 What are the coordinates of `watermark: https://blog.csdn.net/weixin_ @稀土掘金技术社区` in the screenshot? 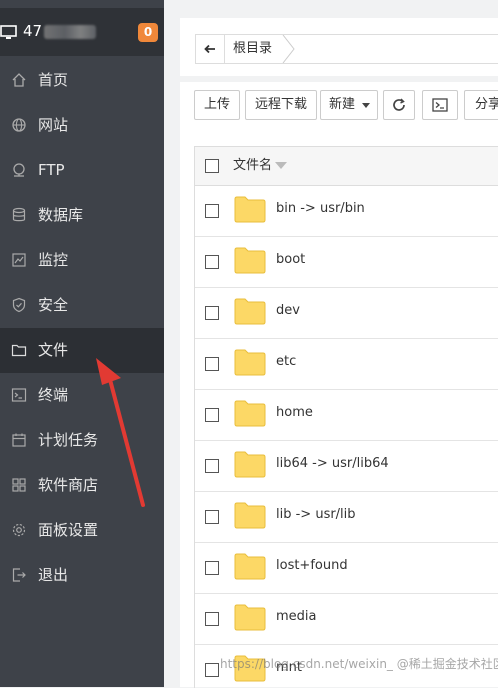 It's located at (359, 664).